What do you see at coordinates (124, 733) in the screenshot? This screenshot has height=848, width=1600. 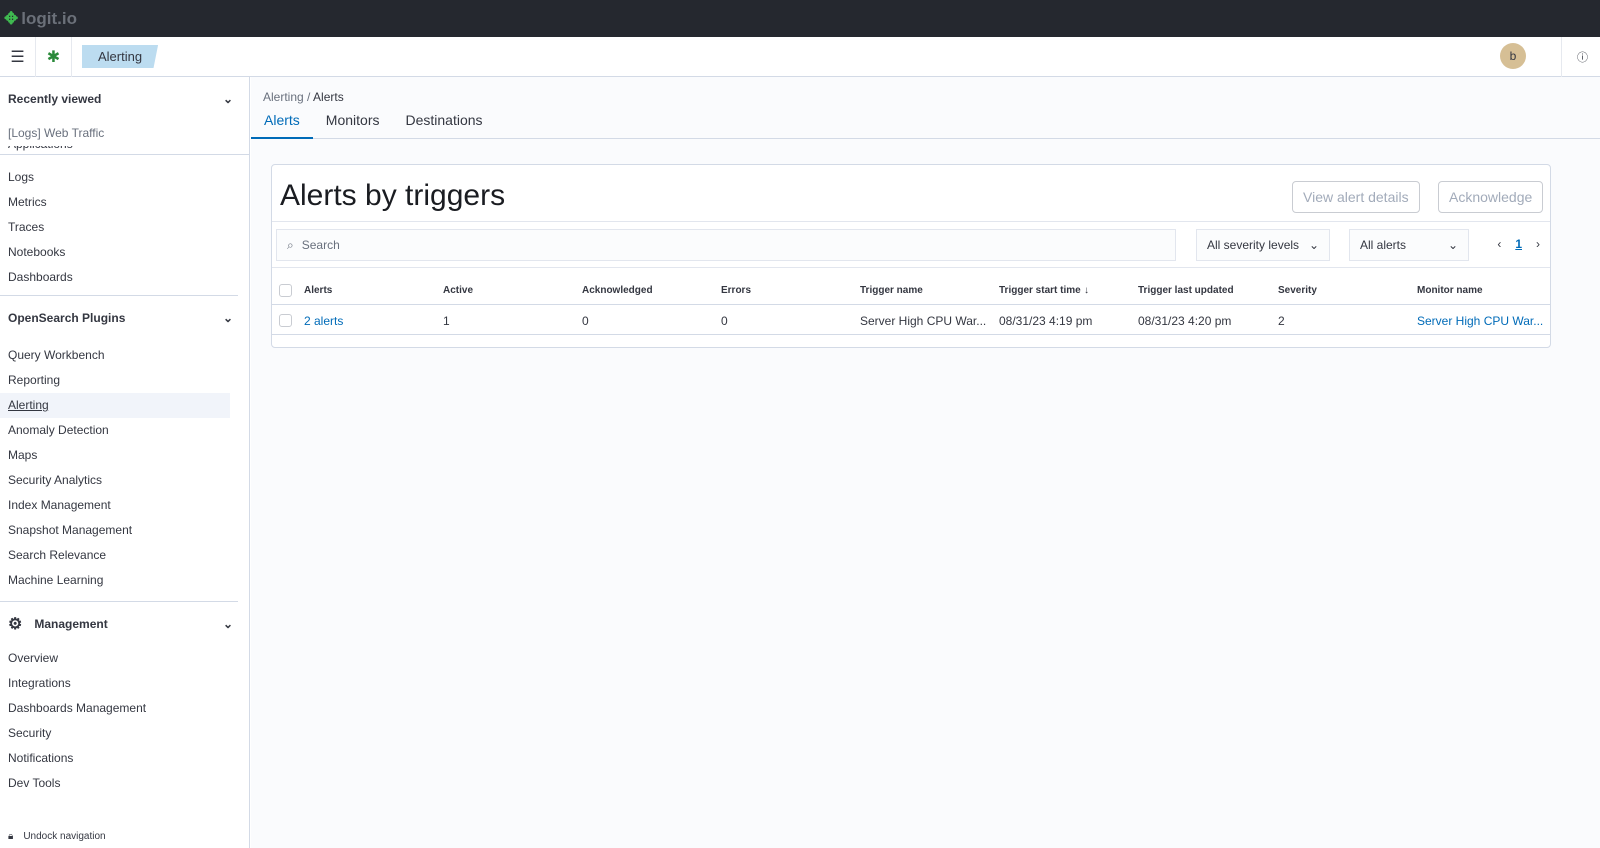 I see `sidebar-item-security: Security` at bounding box center [124, 733].